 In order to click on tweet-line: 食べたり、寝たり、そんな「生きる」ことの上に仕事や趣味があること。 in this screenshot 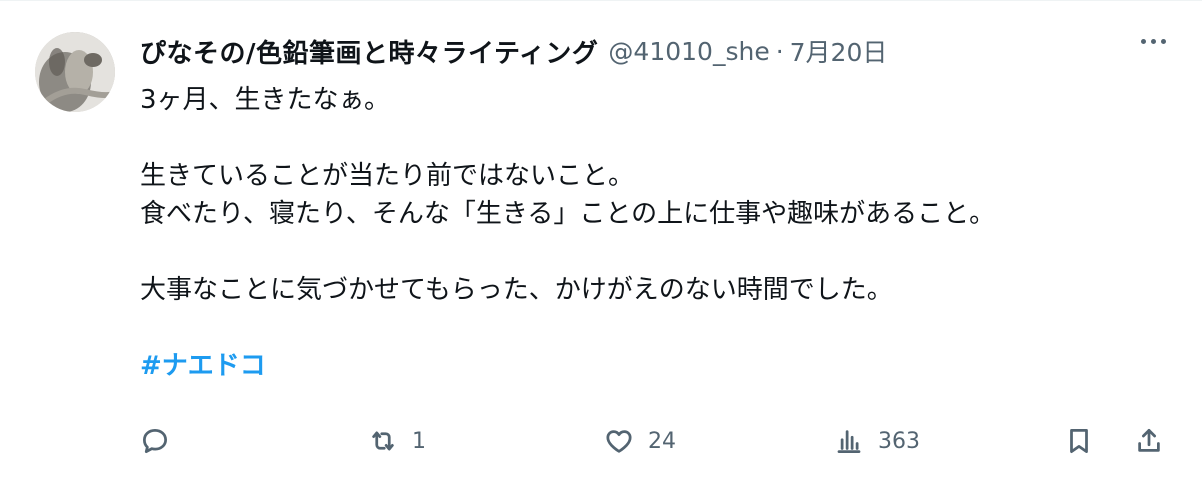, I will do `click(568, 214)`.